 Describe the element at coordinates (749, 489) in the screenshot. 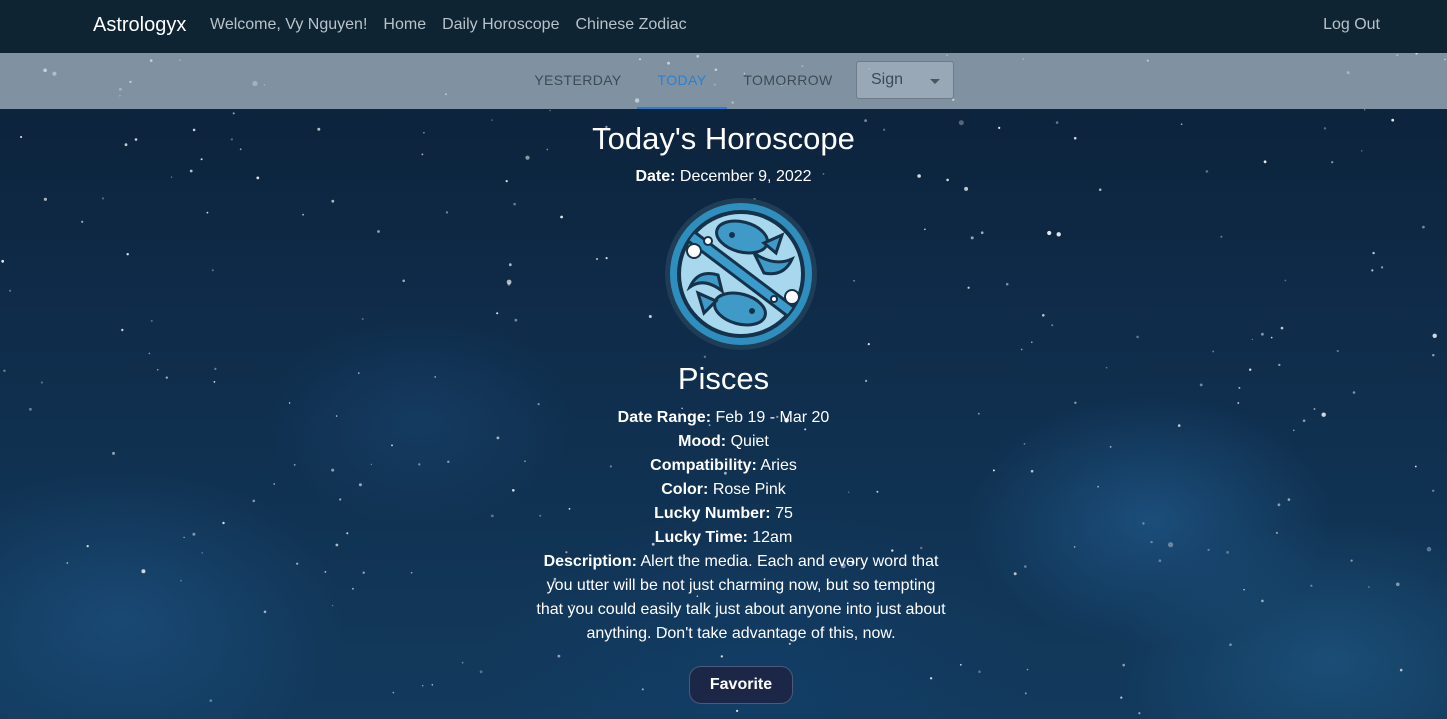

I see `detail-value: Rose Pink` at that location.